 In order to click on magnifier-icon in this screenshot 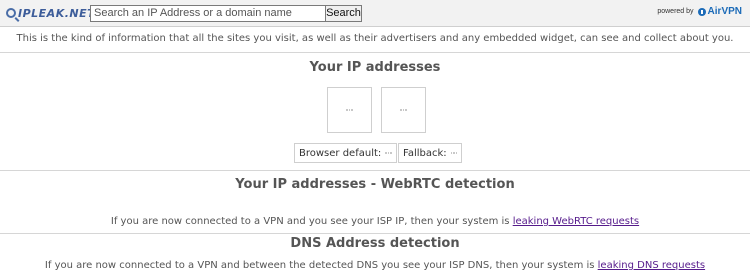, I will do `click(11, 13)`.